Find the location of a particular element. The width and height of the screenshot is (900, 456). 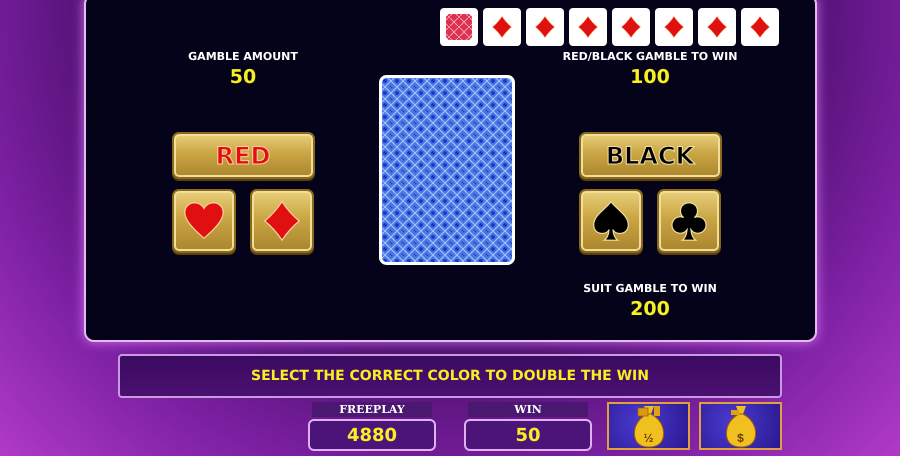

gamble-amount-value: 50 is located at coordinates (243, 77).